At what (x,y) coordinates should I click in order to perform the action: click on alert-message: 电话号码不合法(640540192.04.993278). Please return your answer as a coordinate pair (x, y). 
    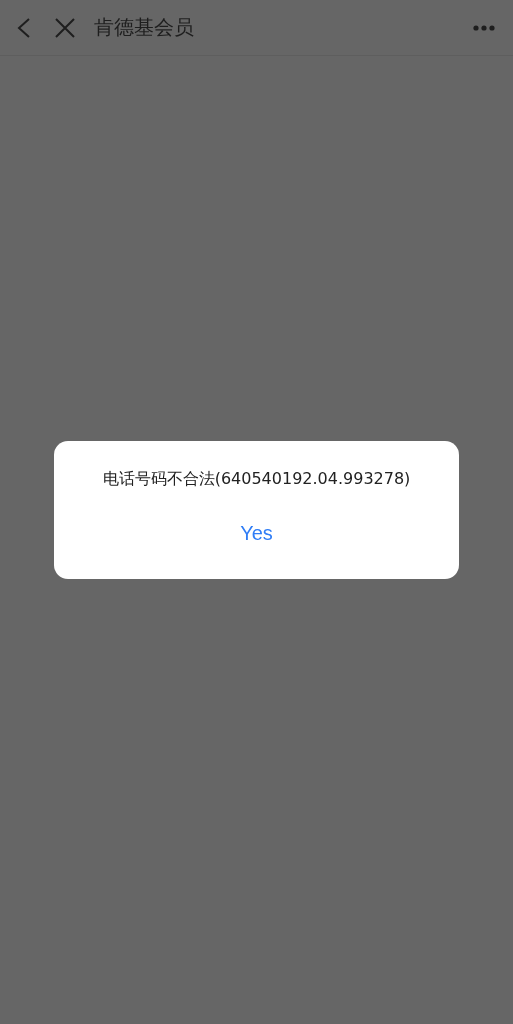
    Looking at the image, I should click on (256, 479).